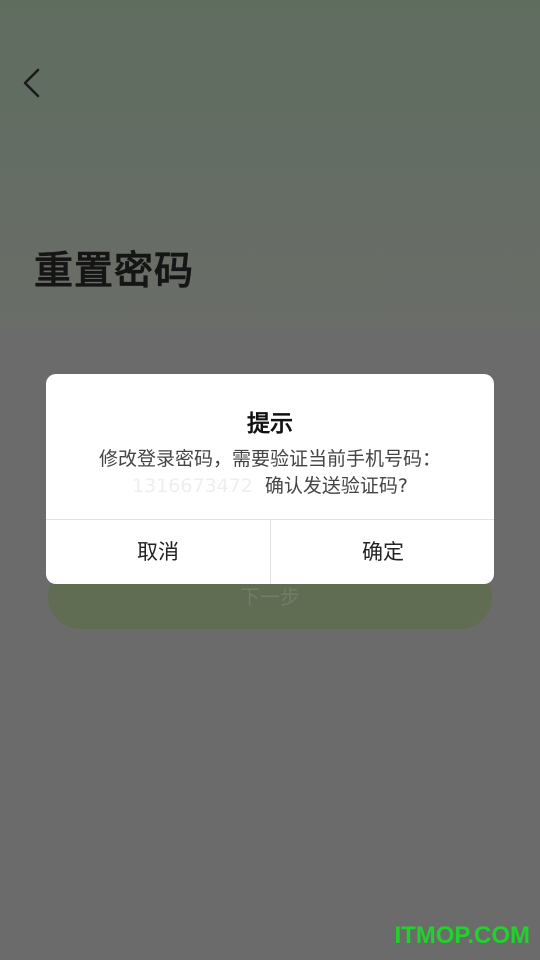 The width and height of the screenshot is (540, 960). I want to click on cancel-button: 取消, so click(158, 552).